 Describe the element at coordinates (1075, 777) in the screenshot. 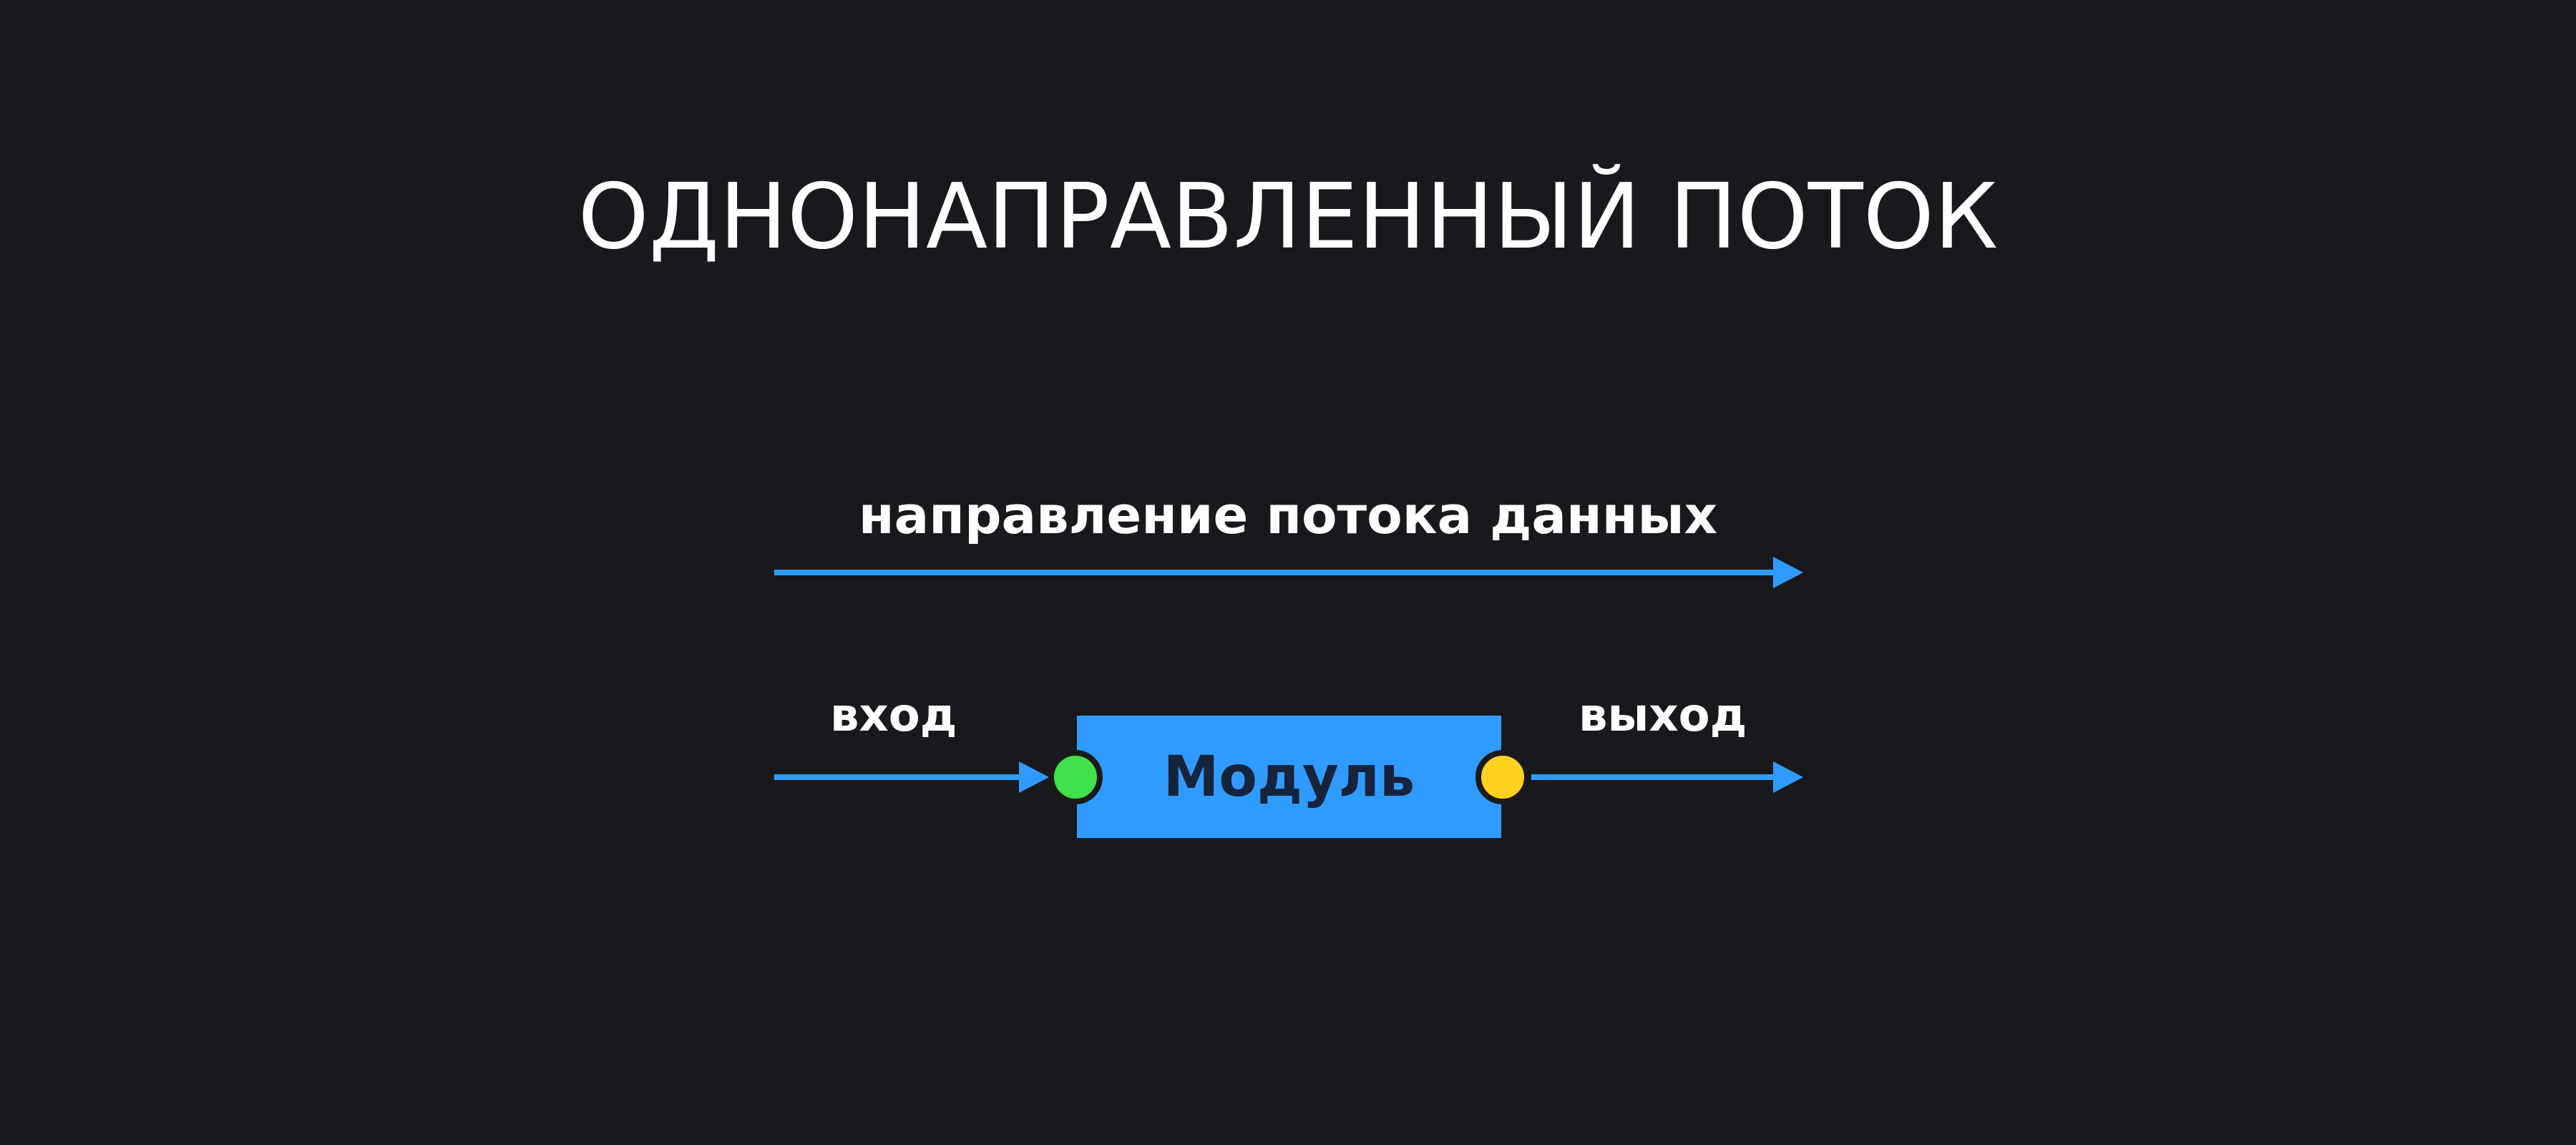

I see `input-port-icon` at that location.